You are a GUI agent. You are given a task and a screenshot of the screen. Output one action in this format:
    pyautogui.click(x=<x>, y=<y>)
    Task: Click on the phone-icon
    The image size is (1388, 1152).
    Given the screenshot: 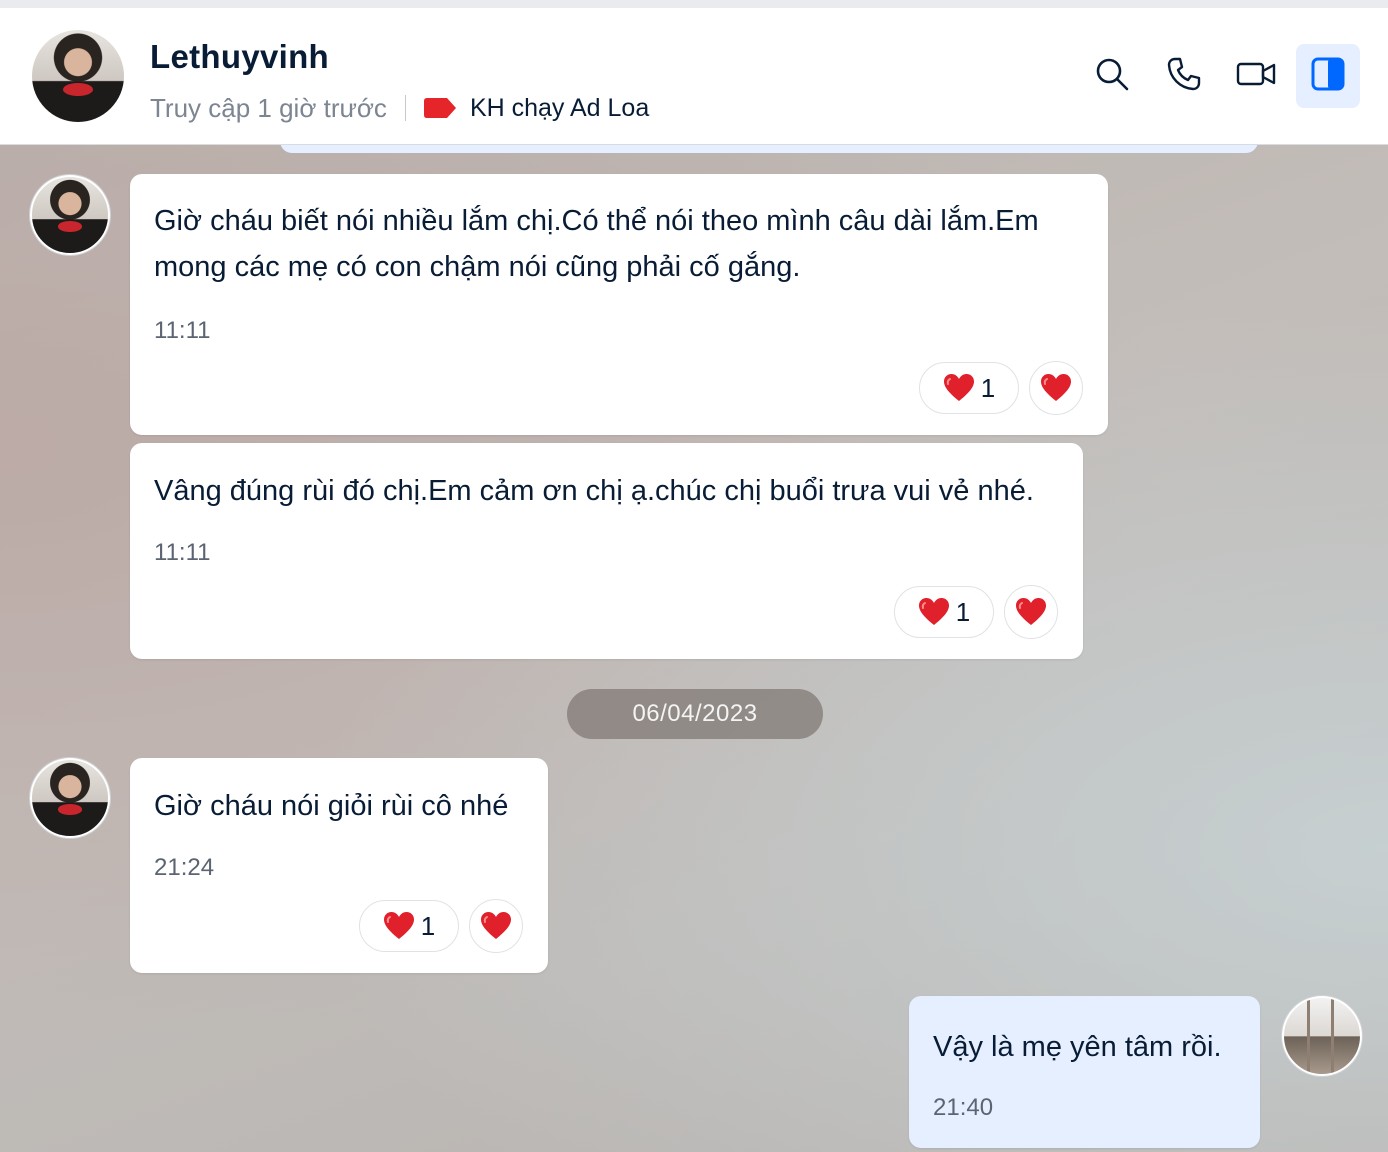 What is the action you would take?
    pyautogui.click(x=1184, y=76)
    